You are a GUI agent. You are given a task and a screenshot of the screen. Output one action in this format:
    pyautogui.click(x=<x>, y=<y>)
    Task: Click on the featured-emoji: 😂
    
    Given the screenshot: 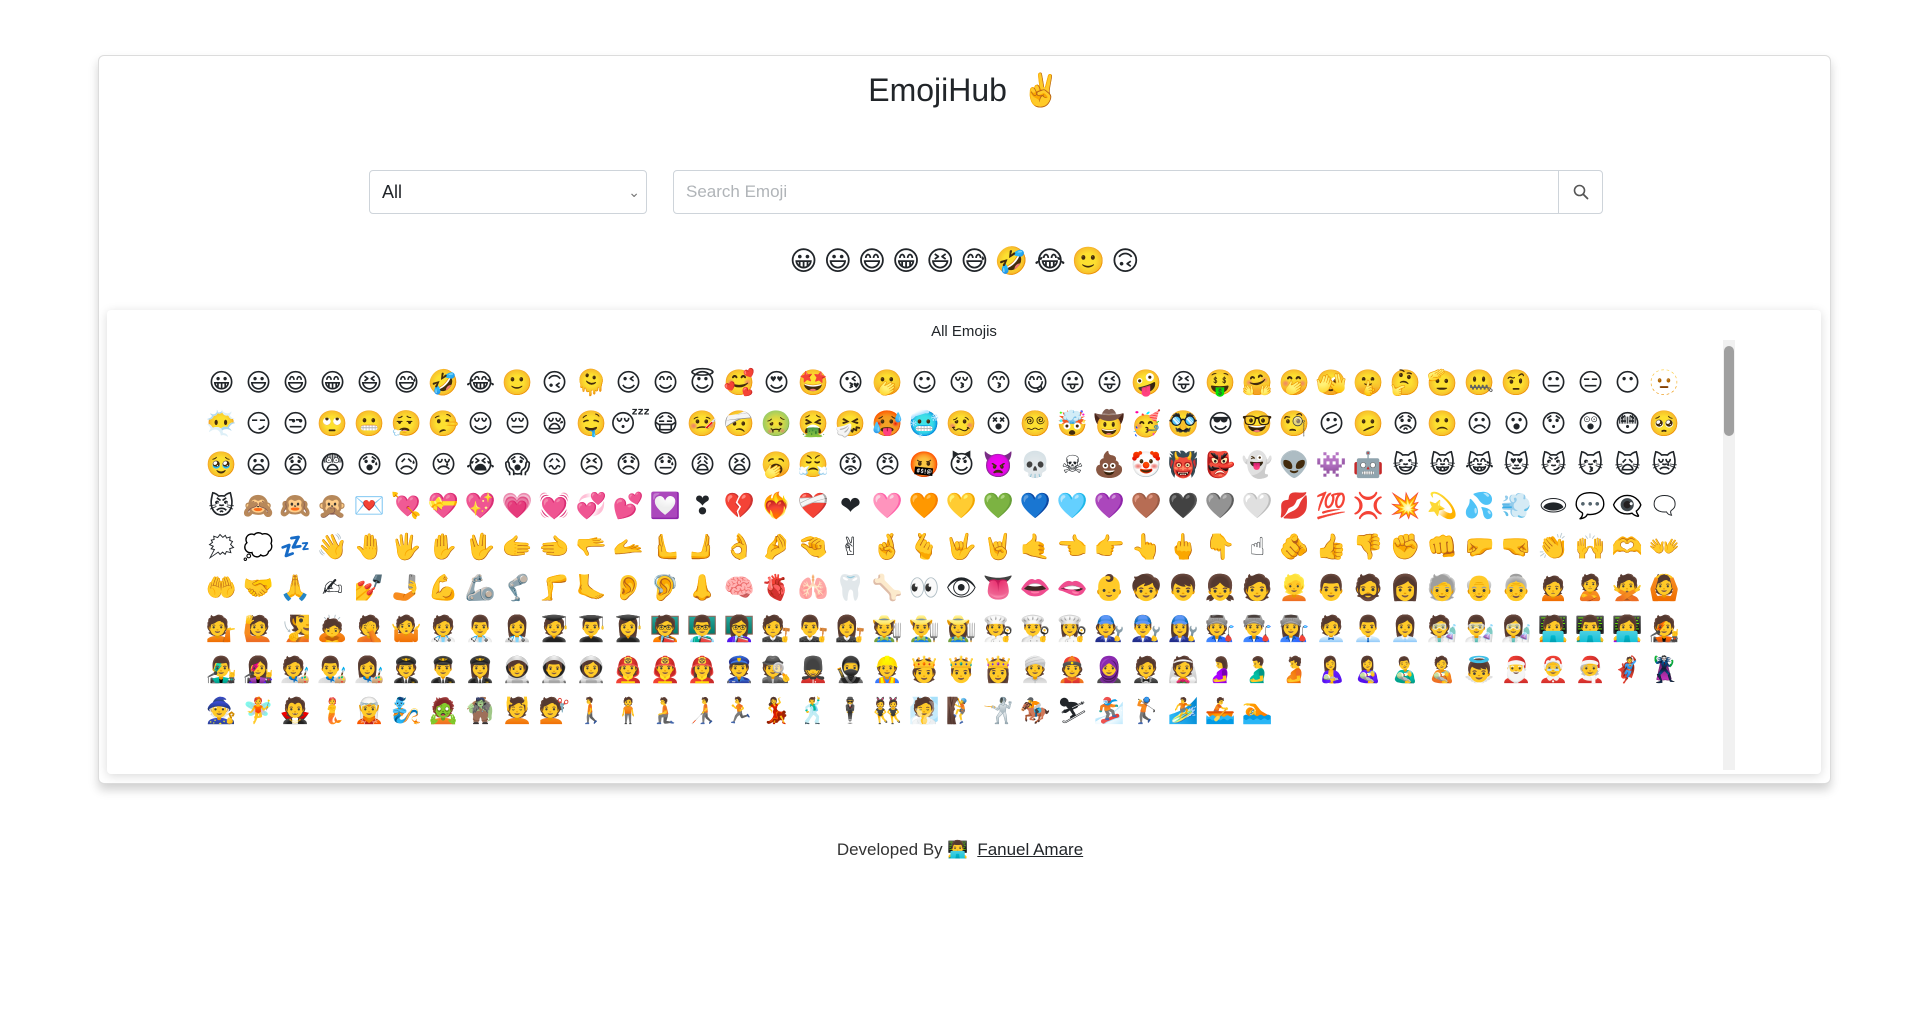 What is the action you would take?
    pyautogui.click(x=1050, y=261)
    